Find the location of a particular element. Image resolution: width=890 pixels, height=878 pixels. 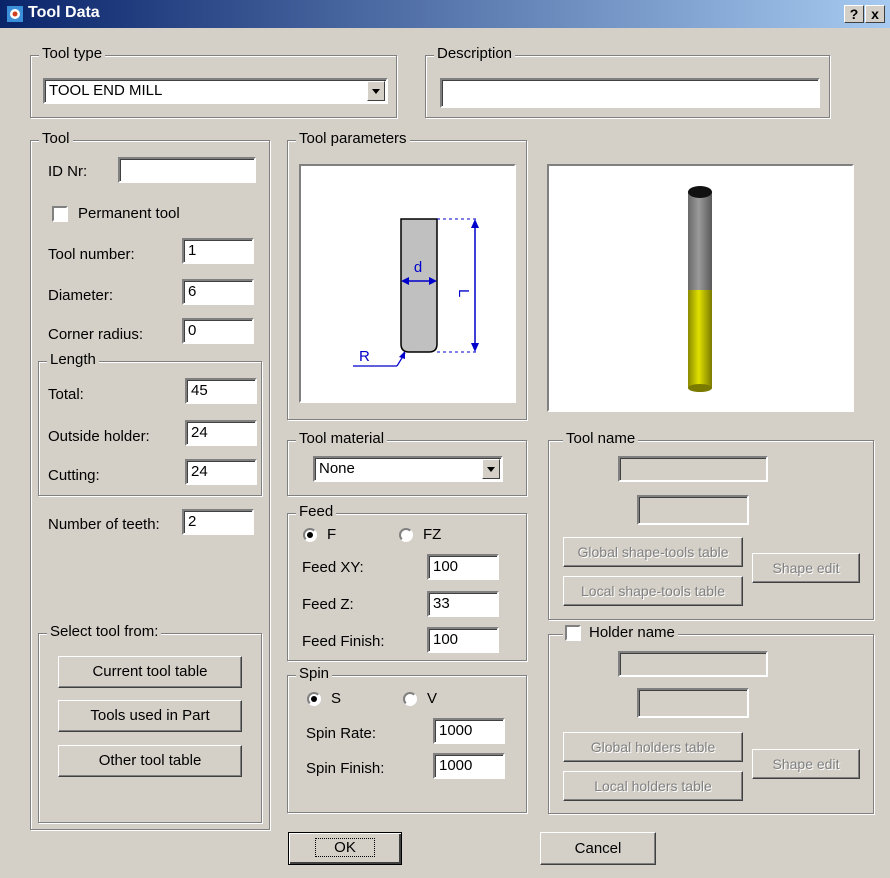

tool-parameters-legend: Tool parameters is located at coordinates (353, 138).